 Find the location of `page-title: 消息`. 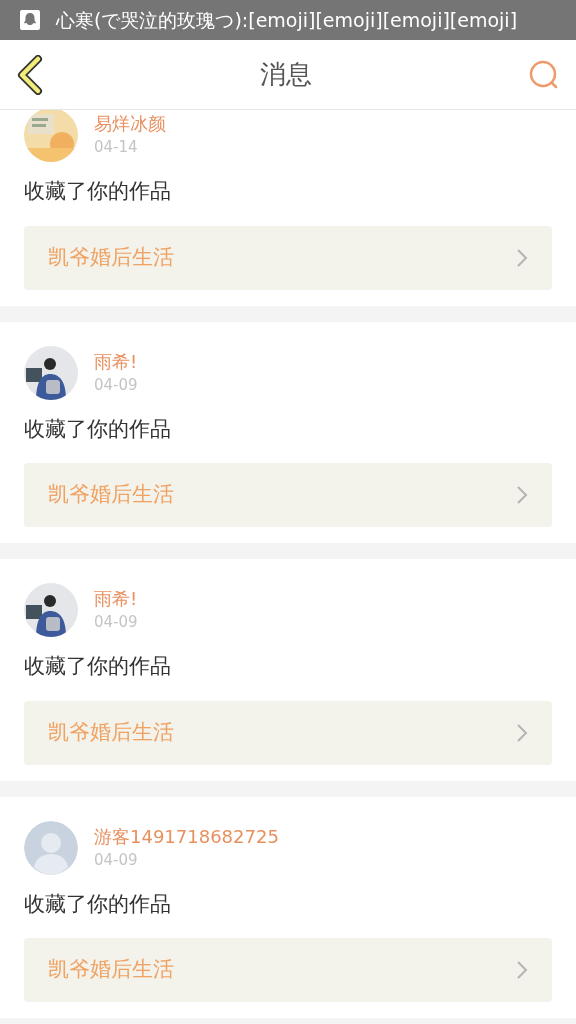

page-title: 消息 is located at coordinates (286, 74).